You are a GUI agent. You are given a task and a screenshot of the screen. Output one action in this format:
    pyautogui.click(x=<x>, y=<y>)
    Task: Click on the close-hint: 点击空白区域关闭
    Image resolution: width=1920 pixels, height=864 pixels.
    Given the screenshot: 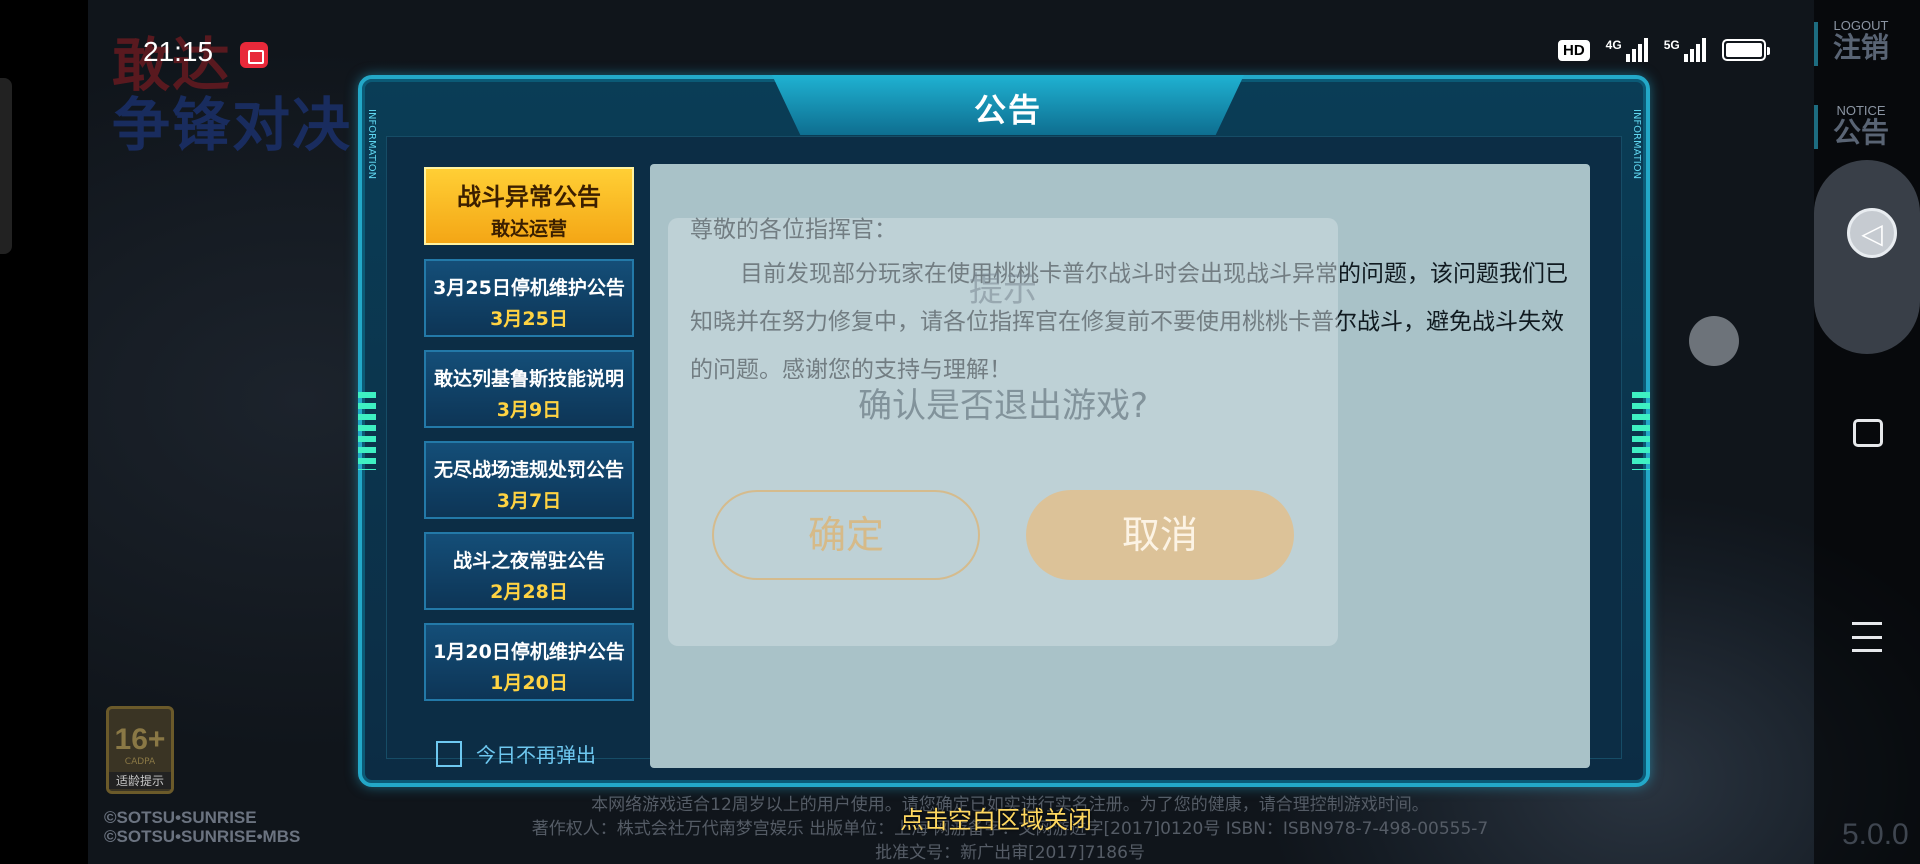 What is the action you would take?
    pyautogui.click(x=996, y=820)
    